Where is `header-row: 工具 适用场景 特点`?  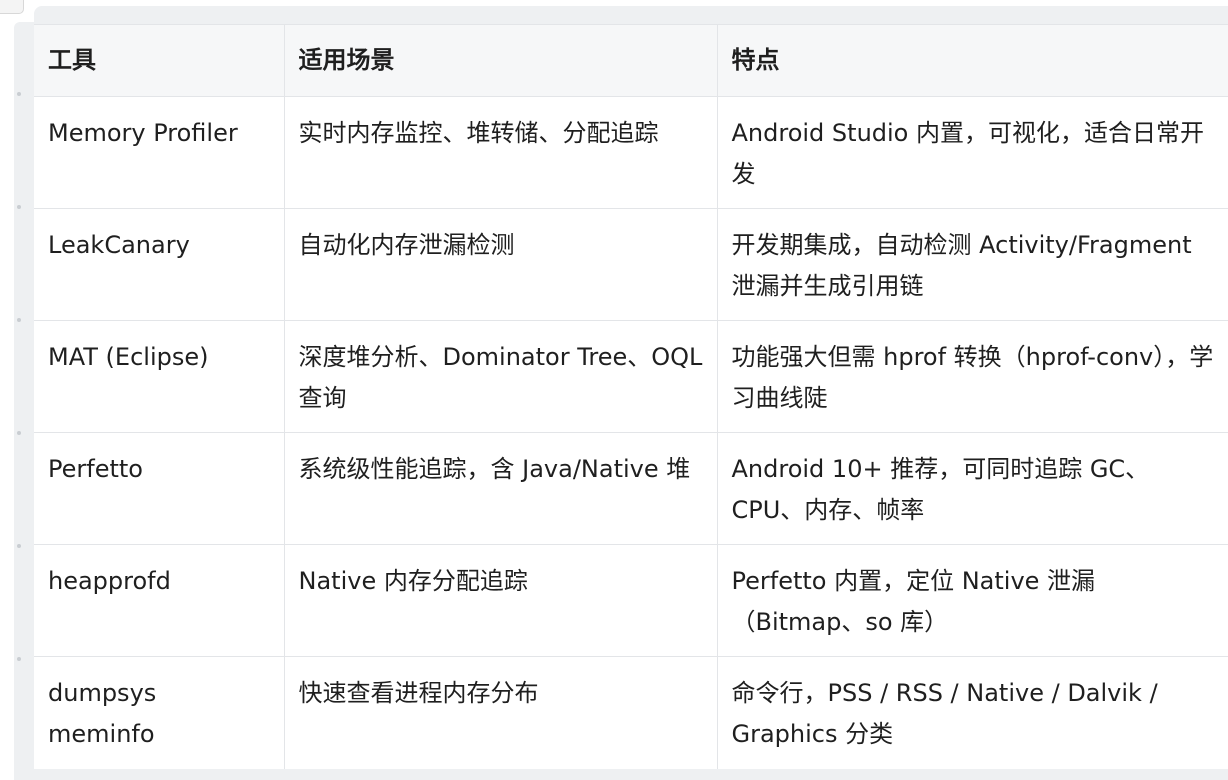
header-row: 工具 适用场景 特点 is located at coordinates (631, 60).